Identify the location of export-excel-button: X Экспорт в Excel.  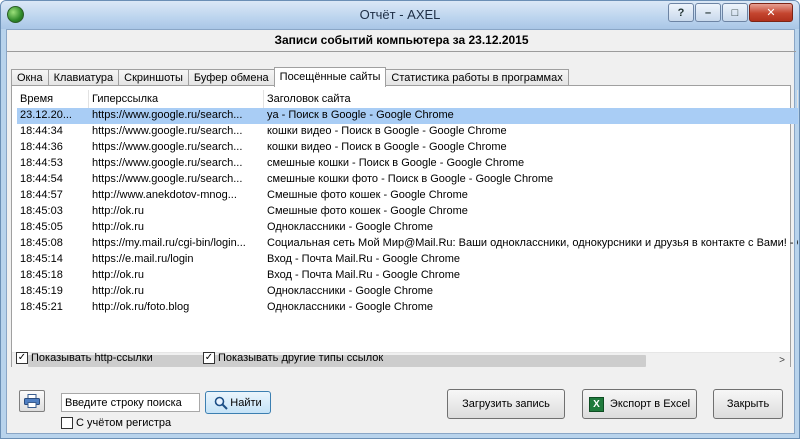
(639, 404).